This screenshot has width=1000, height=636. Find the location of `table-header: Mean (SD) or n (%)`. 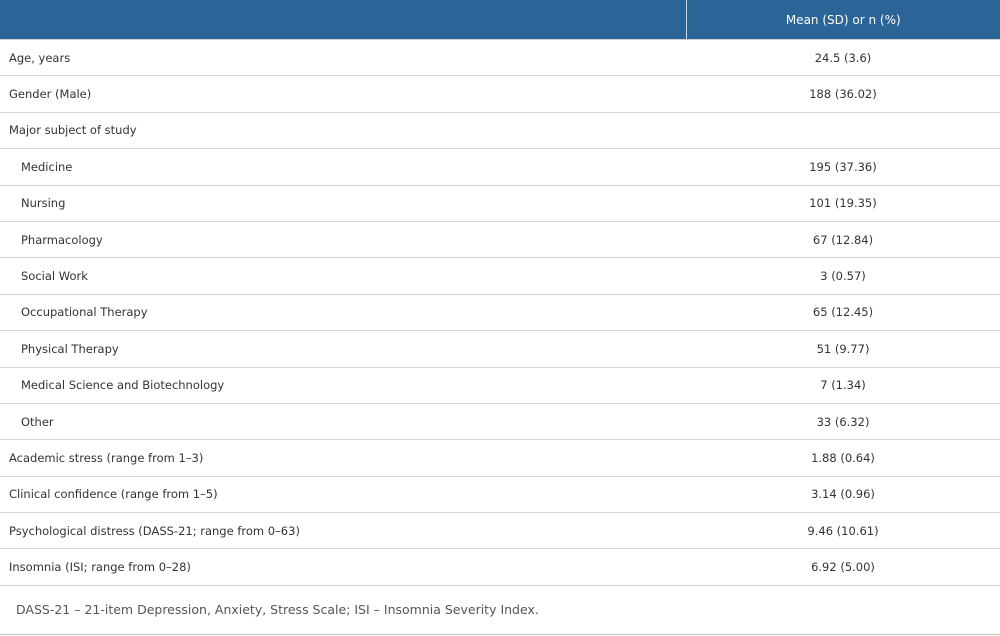

table-header: Mean (SD) or n (%) is located at coordinates (500, 20).